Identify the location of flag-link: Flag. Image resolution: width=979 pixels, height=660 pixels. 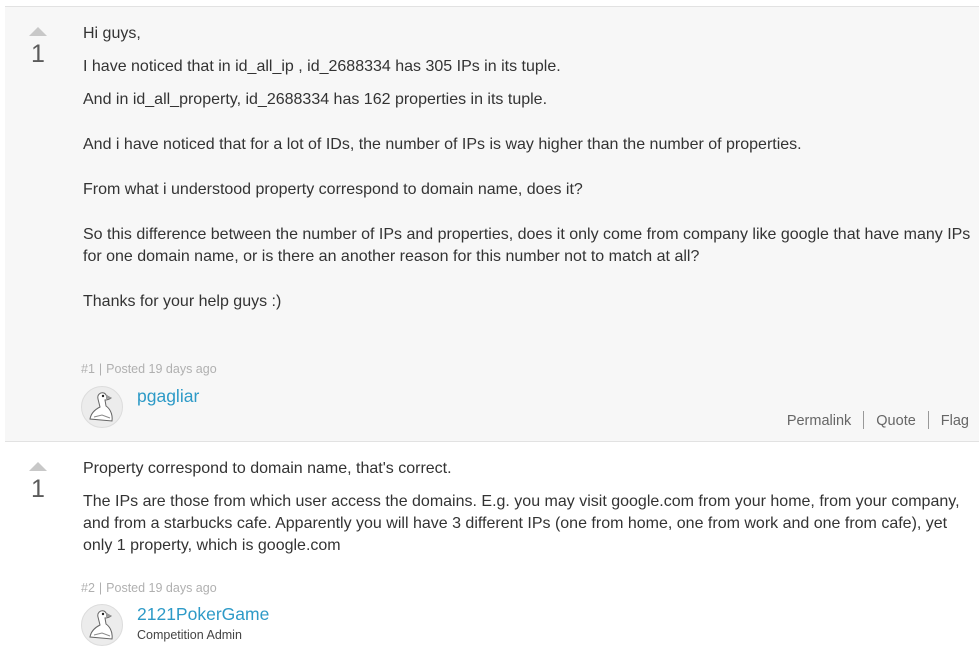
(955, 421).